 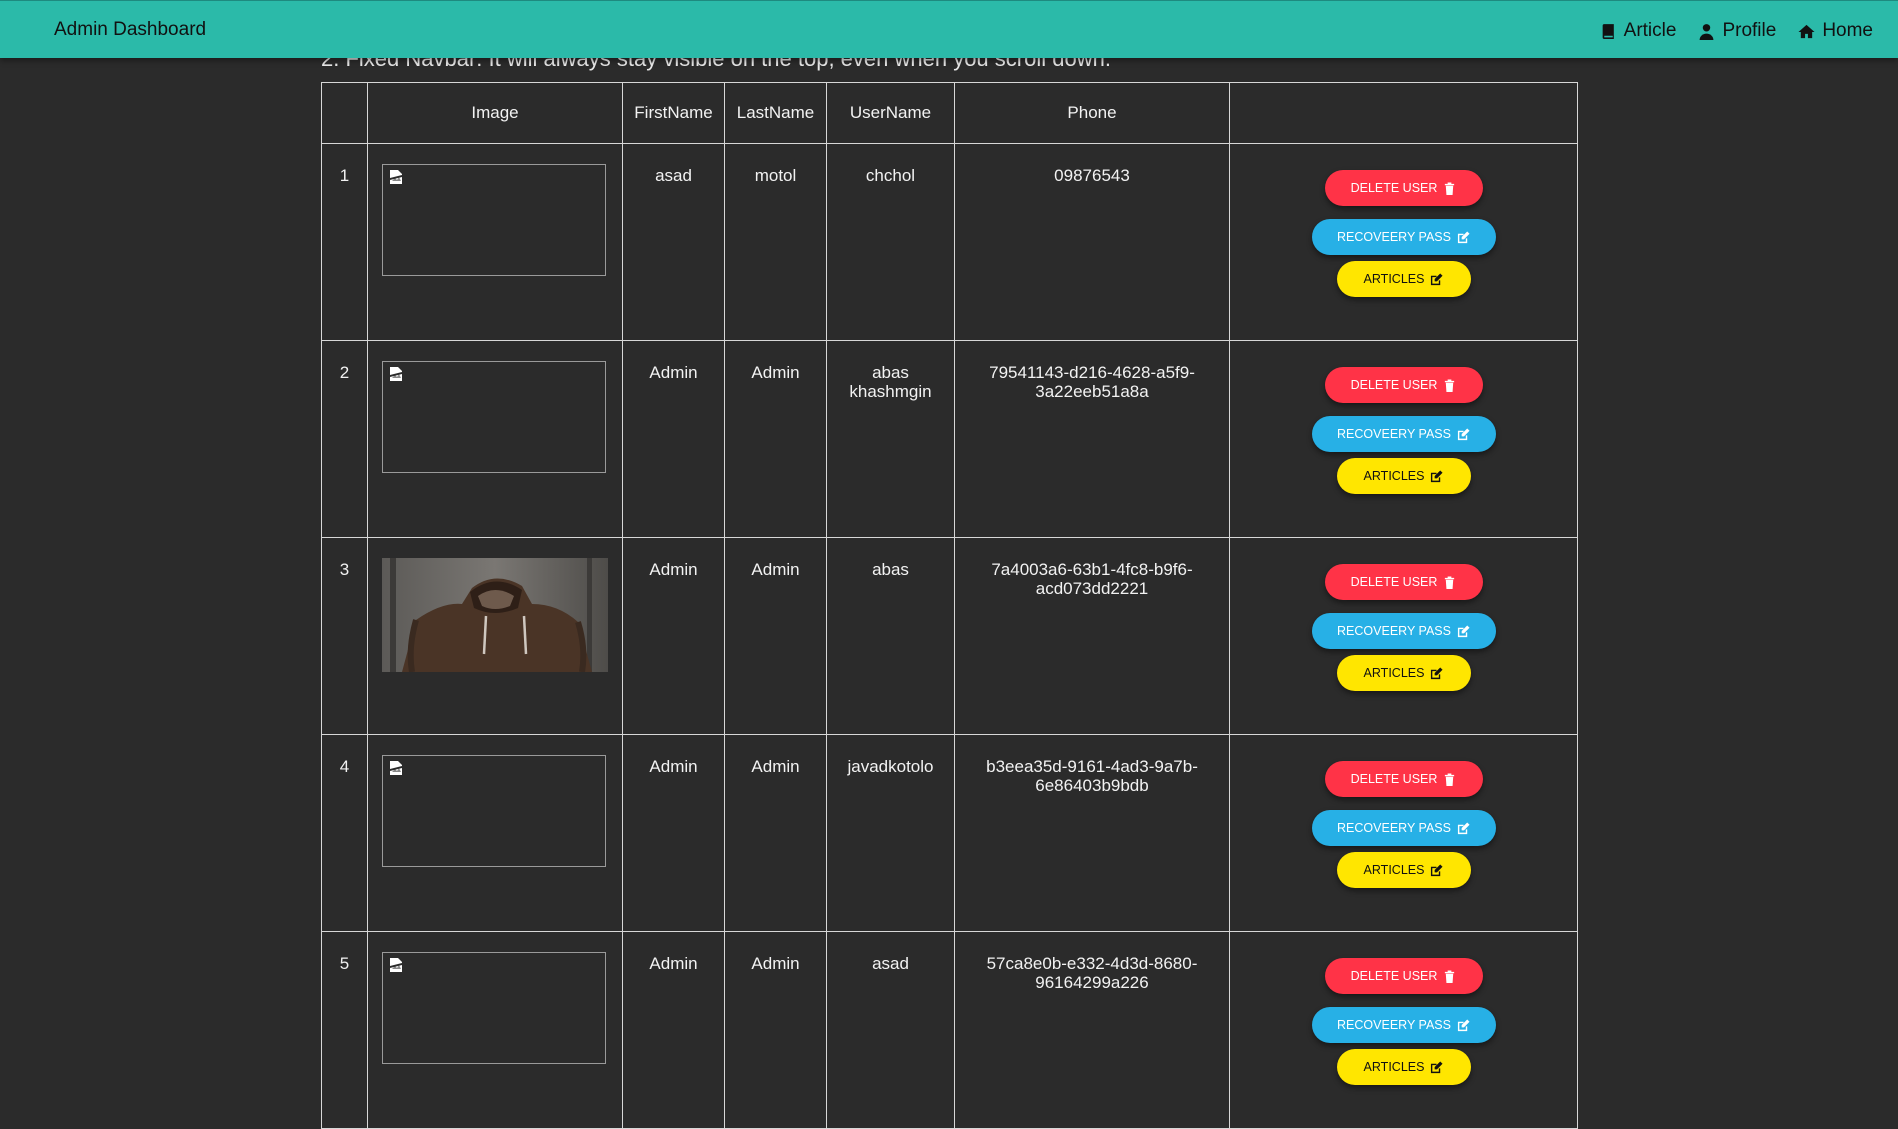 What do you see at coordinates (949, 242) in the screenshot?
I see `table-row: 1 asad motol chchol 09876543 DELETE USER` at bounding box center [949, 242].